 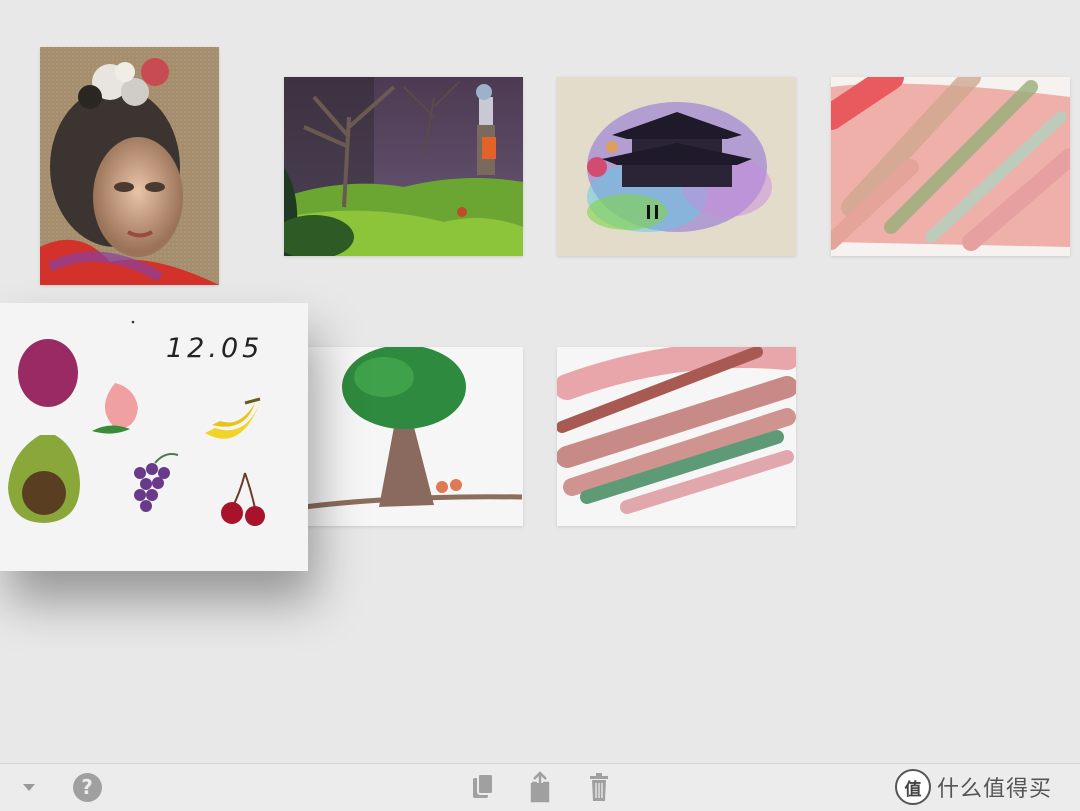 I want to click on duplicate-button, so click(x=483, y=787).